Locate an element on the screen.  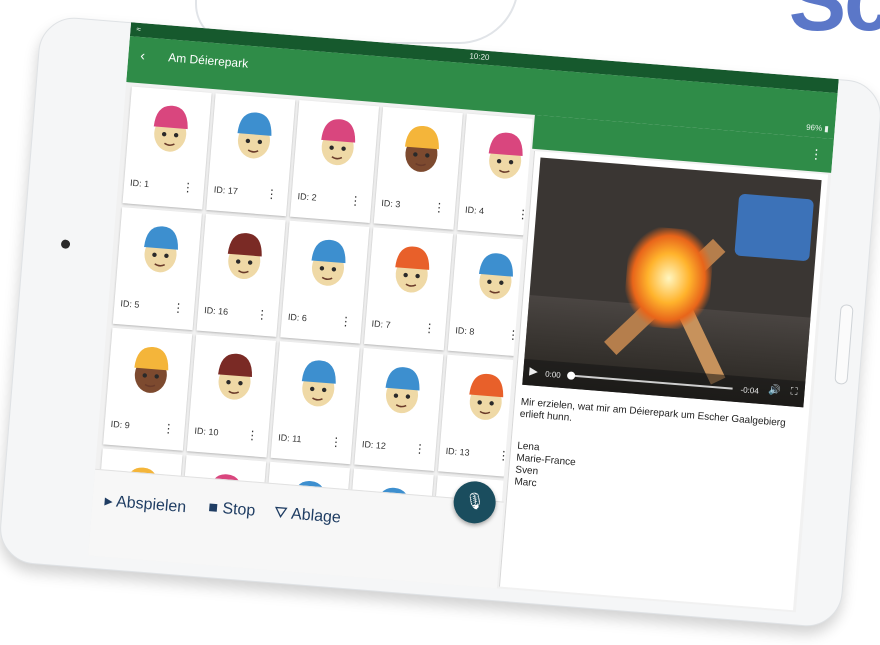
microphone-icon: 🎙 is located at coordinates (474, 502).